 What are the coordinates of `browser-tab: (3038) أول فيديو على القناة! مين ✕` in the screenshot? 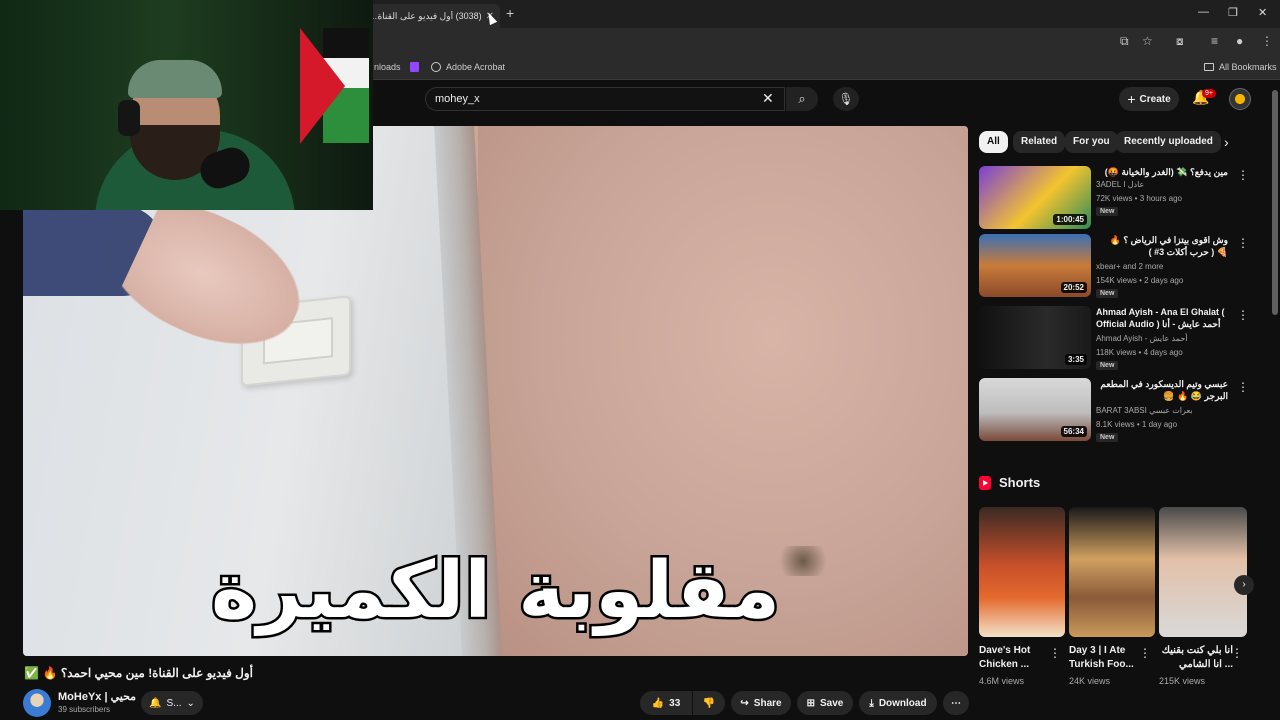 It's located at (430, 16).